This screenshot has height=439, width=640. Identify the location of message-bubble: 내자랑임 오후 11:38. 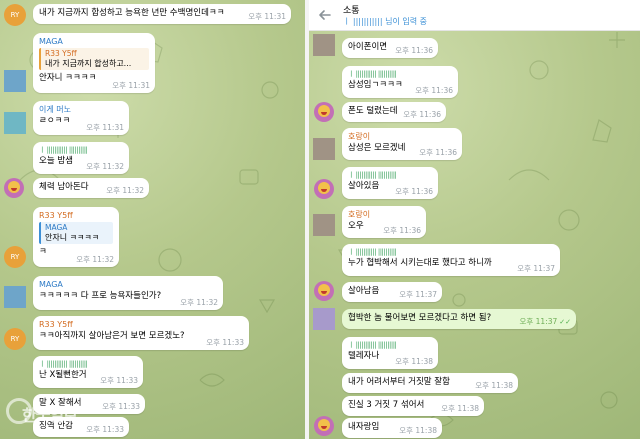
(392, 428).